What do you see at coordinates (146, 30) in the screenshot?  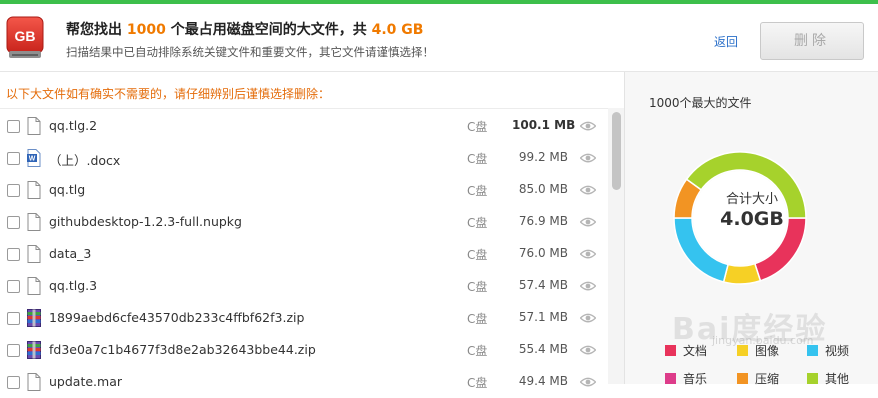 I see `title-count: 1000` at bounding box center [146, 30].